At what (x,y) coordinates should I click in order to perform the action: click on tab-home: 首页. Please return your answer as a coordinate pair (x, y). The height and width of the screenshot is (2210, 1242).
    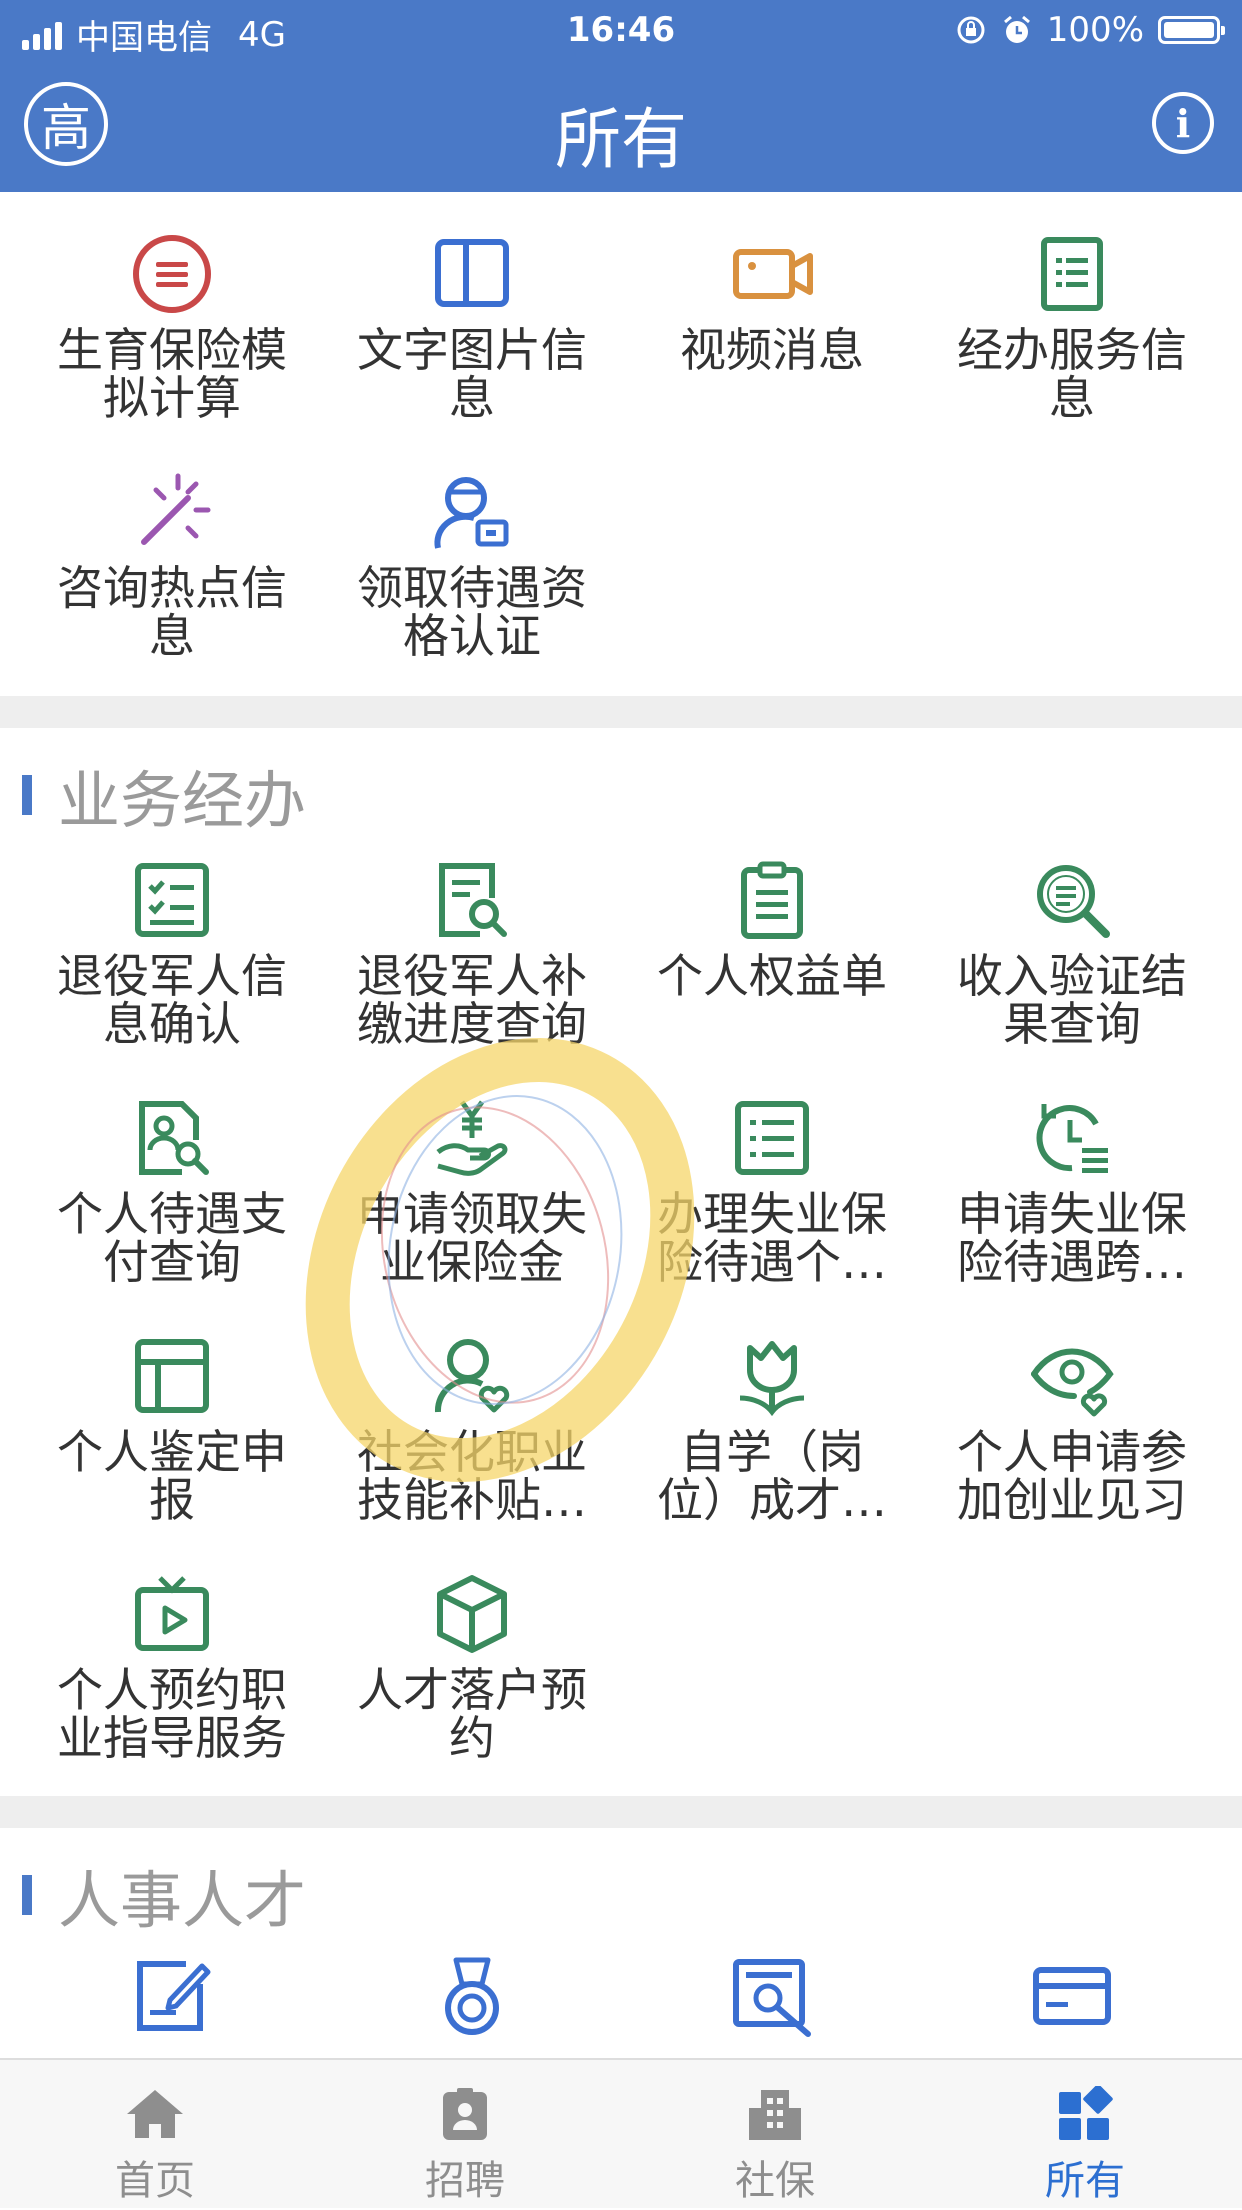
    Looking at the image, I should click on (155, 2135).